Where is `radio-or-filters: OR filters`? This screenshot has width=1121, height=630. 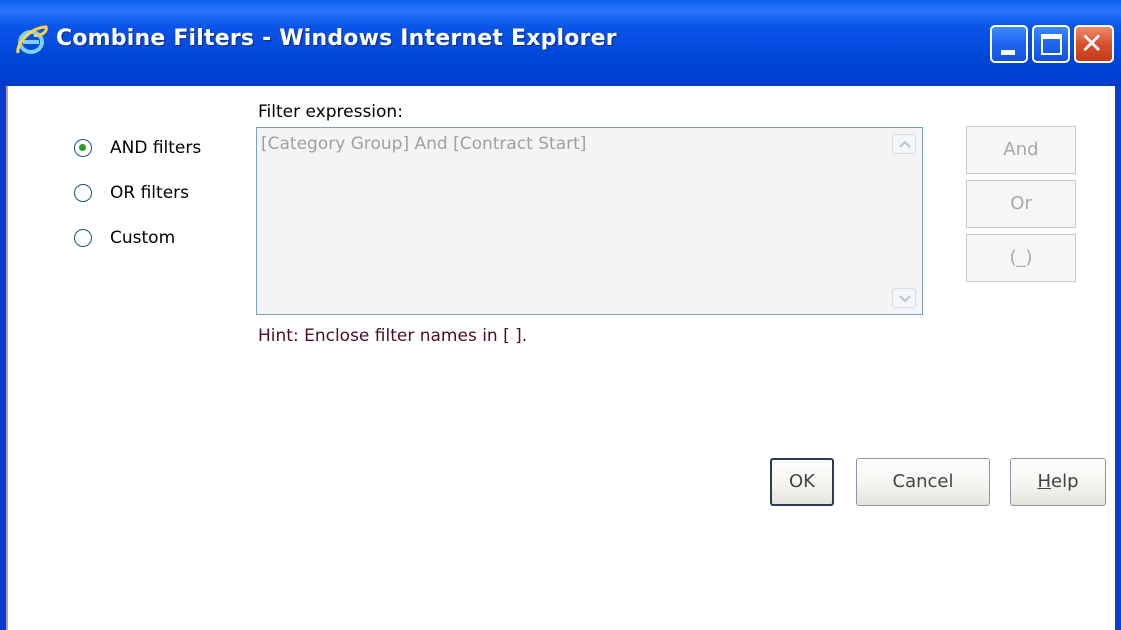 radio-or-filters: OR filters is located at coordinates (131, 193).